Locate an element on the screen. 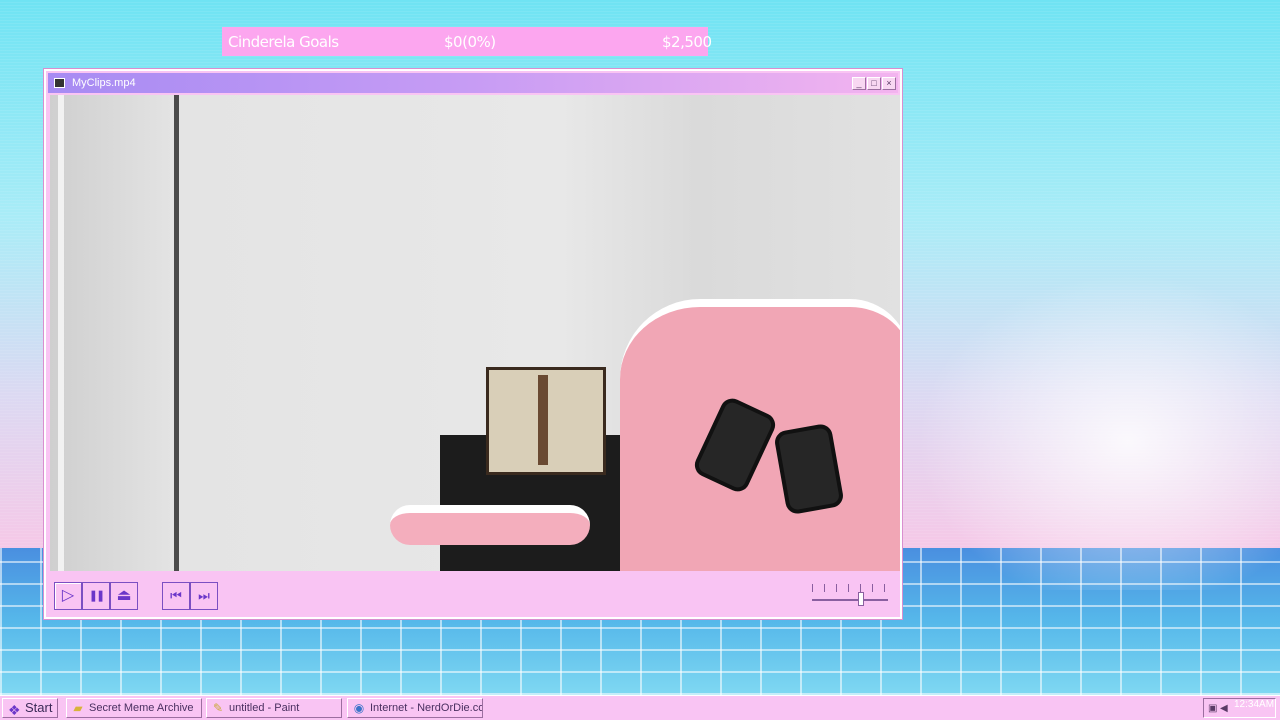  start-label: Start is located at coordinates (39, 707).